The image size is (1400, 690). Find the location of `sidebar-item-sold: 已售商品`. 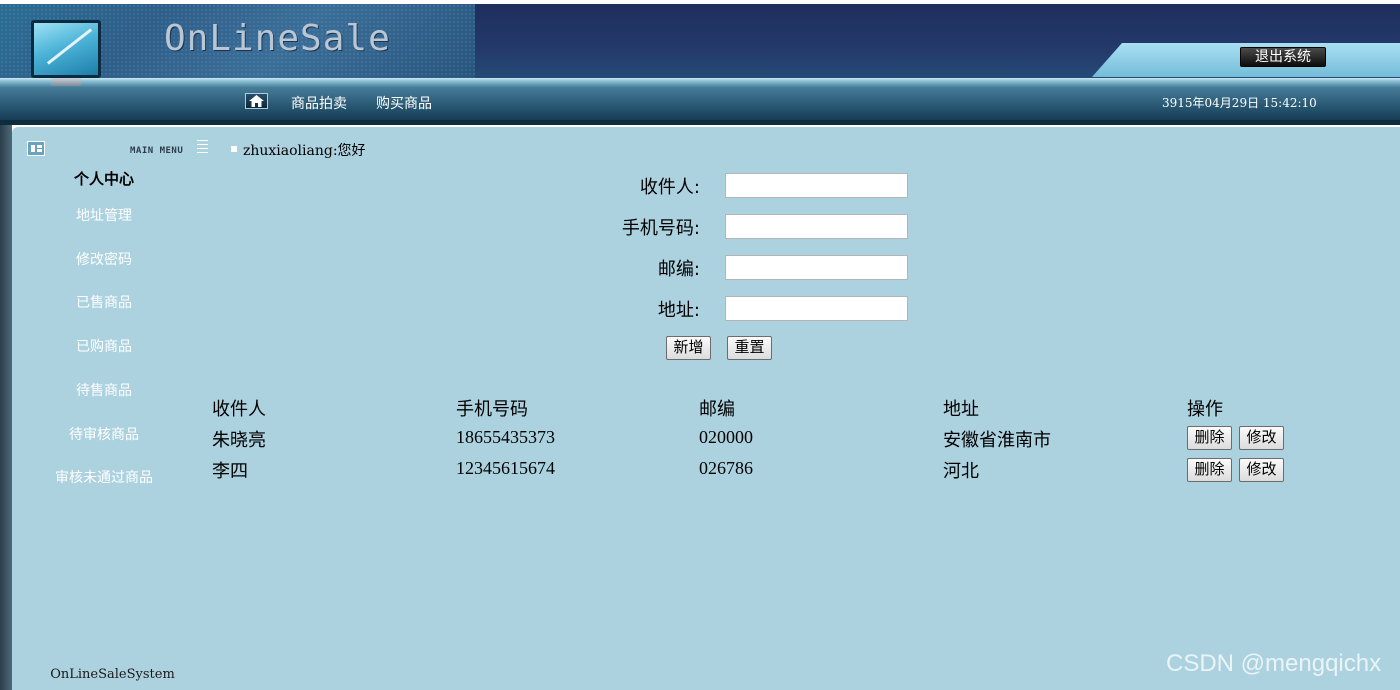

sidebar-item-sold: 已售商品 is located at coordinates (104, 302).